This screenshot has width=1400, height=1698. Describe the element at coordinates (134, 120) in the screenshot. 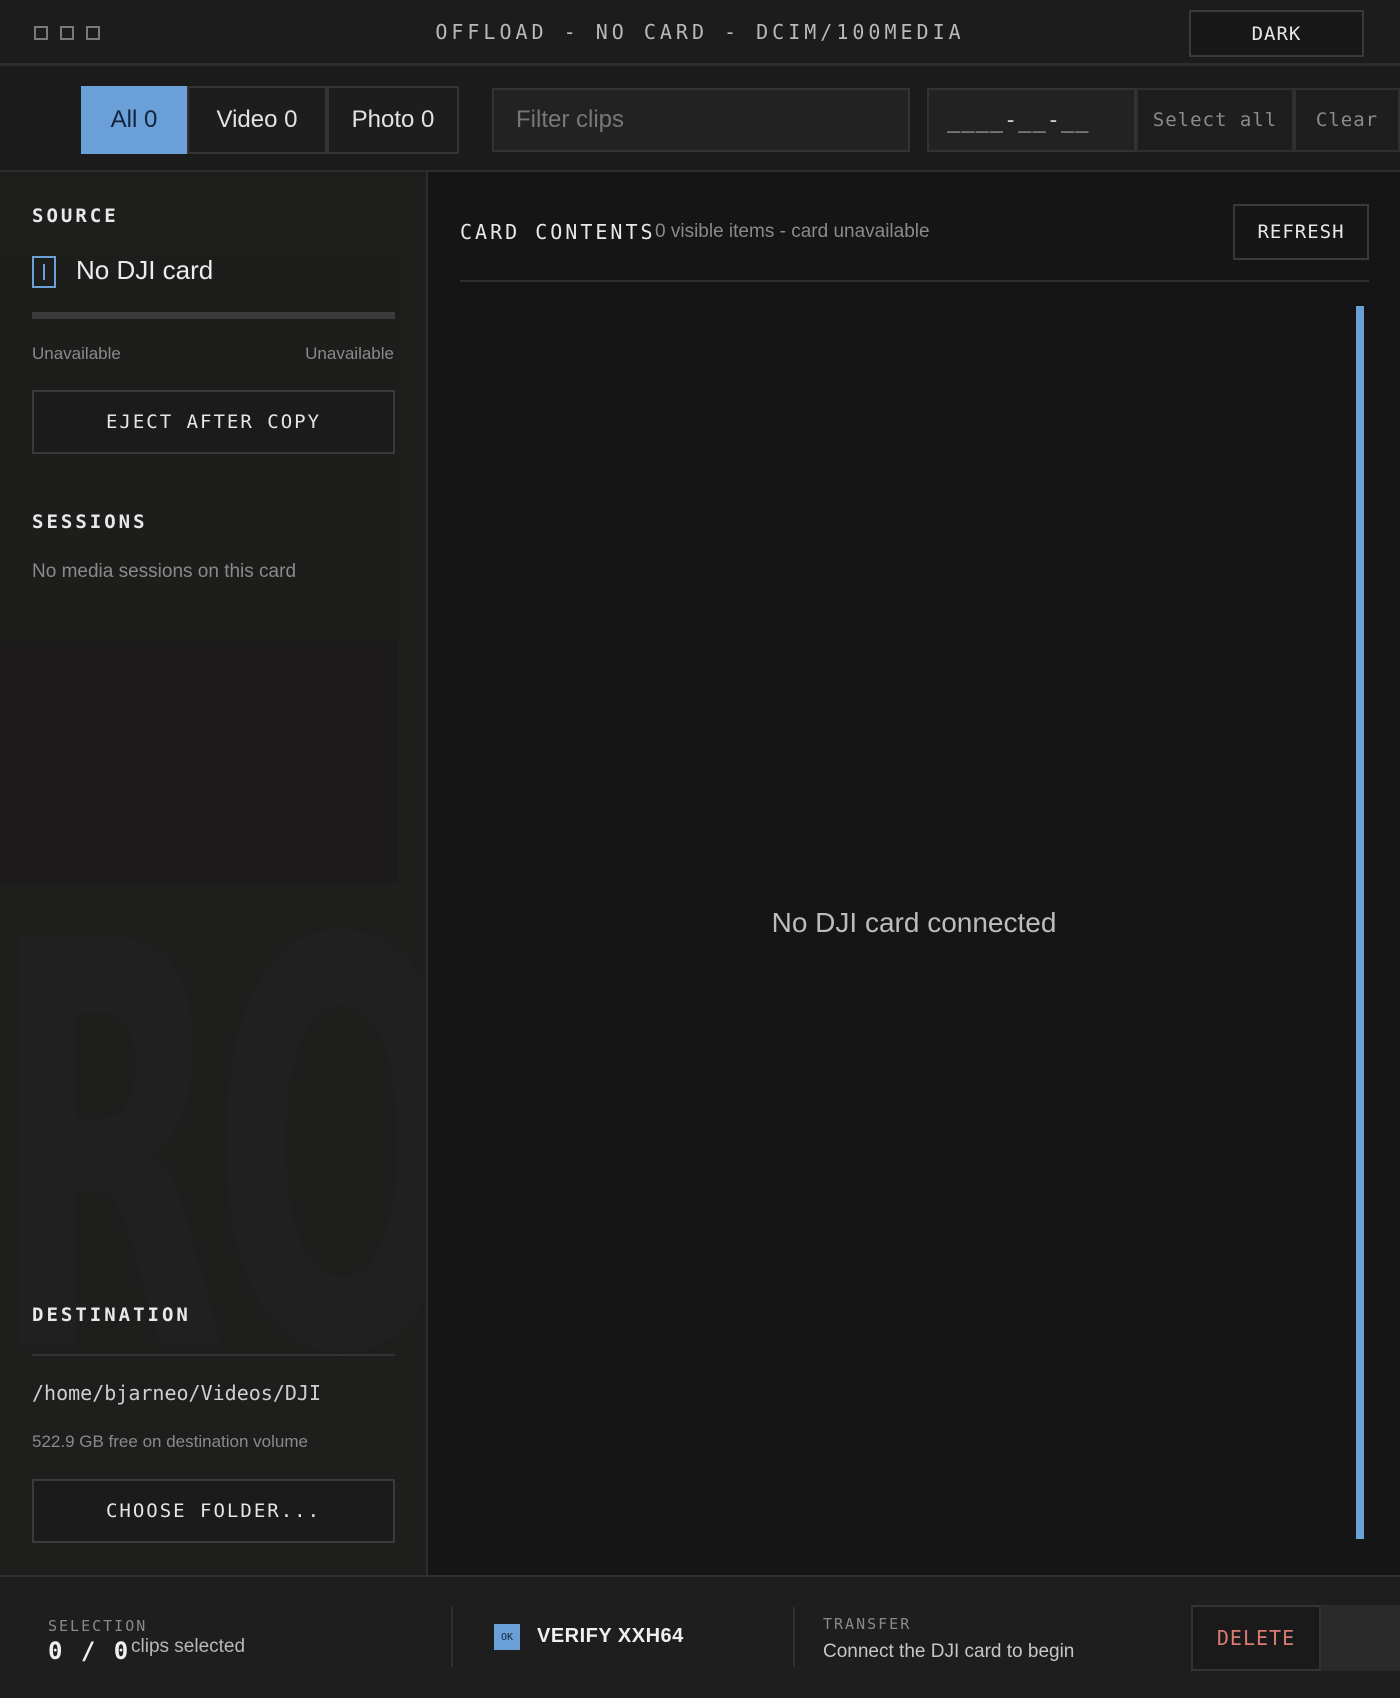

I see `tab-all: All 0` at that location.